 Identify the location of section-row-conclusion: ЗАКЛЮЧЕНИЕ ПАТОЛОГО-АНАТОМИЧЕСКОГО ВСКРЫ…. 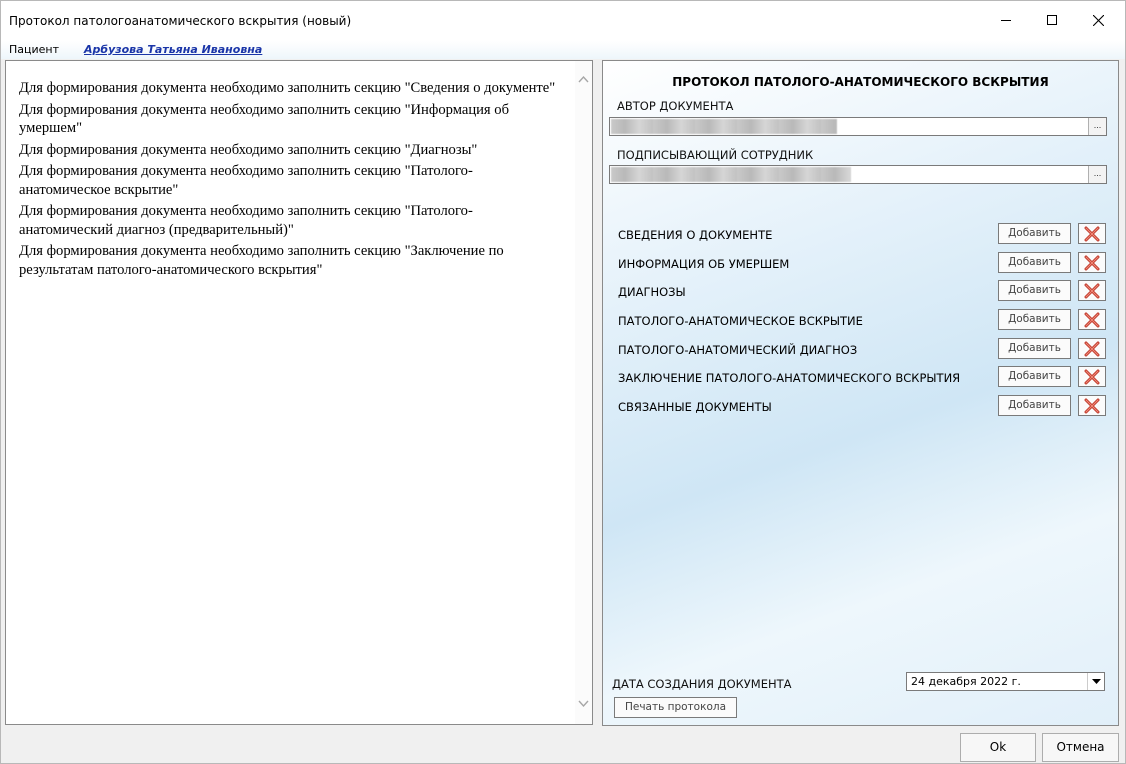
(863, 377).